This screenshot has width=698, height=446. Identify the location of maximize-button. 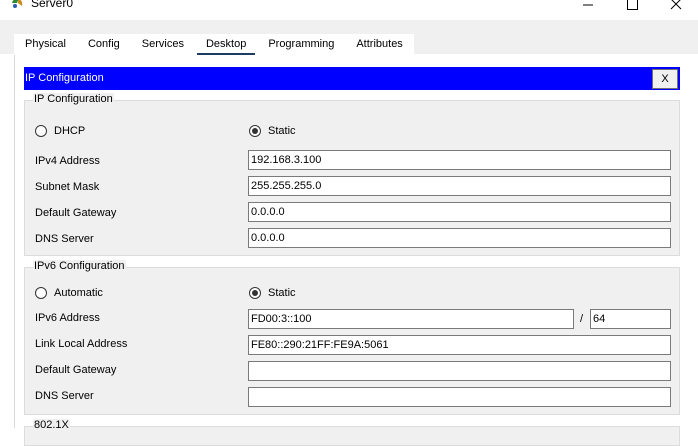
(632, 8).